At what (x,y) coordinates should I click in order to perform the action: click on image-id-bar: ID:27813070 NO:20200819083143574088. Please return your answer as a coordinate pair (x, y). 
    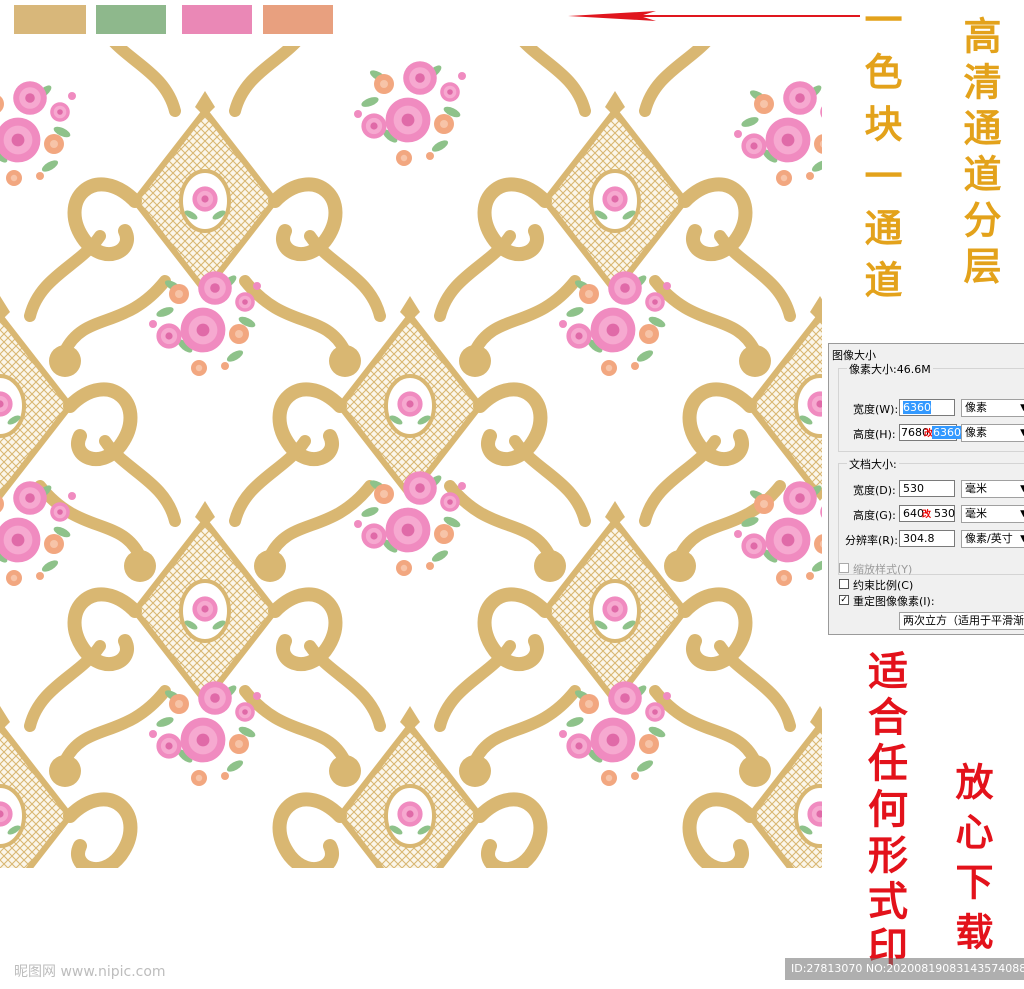
    Looking at the image, I should click on (904, 969).